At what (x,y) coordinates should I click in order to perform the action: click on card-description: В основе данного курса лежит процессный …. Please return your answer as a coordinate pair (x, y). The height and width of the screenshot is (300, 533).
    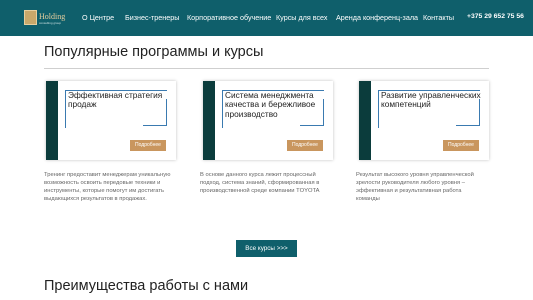
    Looking at the image, I should click on (260, 183).